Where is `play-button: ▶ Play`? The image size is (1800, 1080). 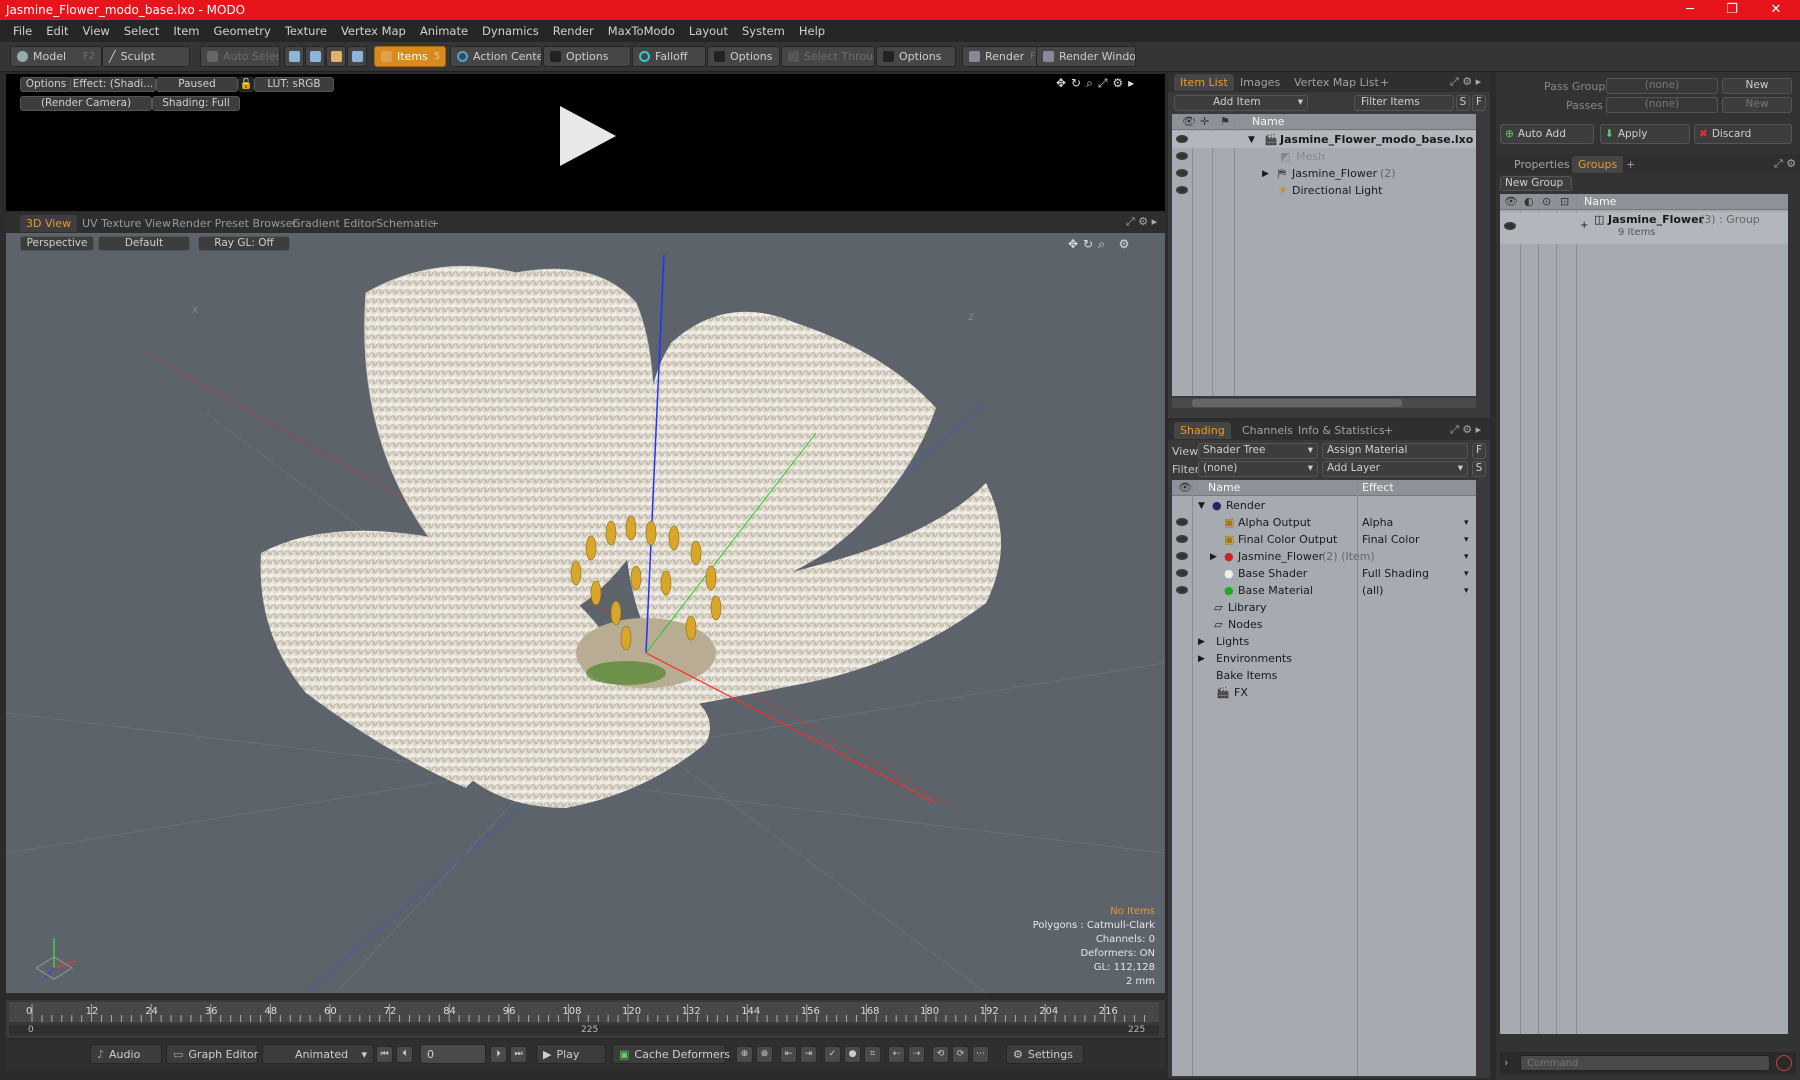
play-button: ▶ Play is located at coordinates (571, 1054).